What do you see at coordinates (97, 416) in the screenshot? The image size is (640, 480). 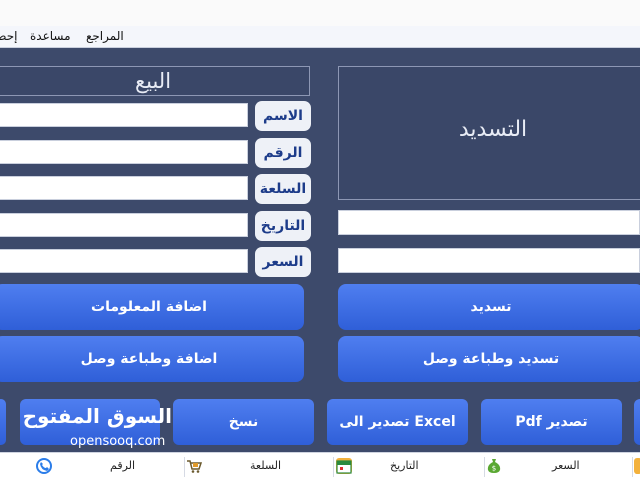 I see `watermark-text: السوق المفتوح` at bounding box center [97, 416].